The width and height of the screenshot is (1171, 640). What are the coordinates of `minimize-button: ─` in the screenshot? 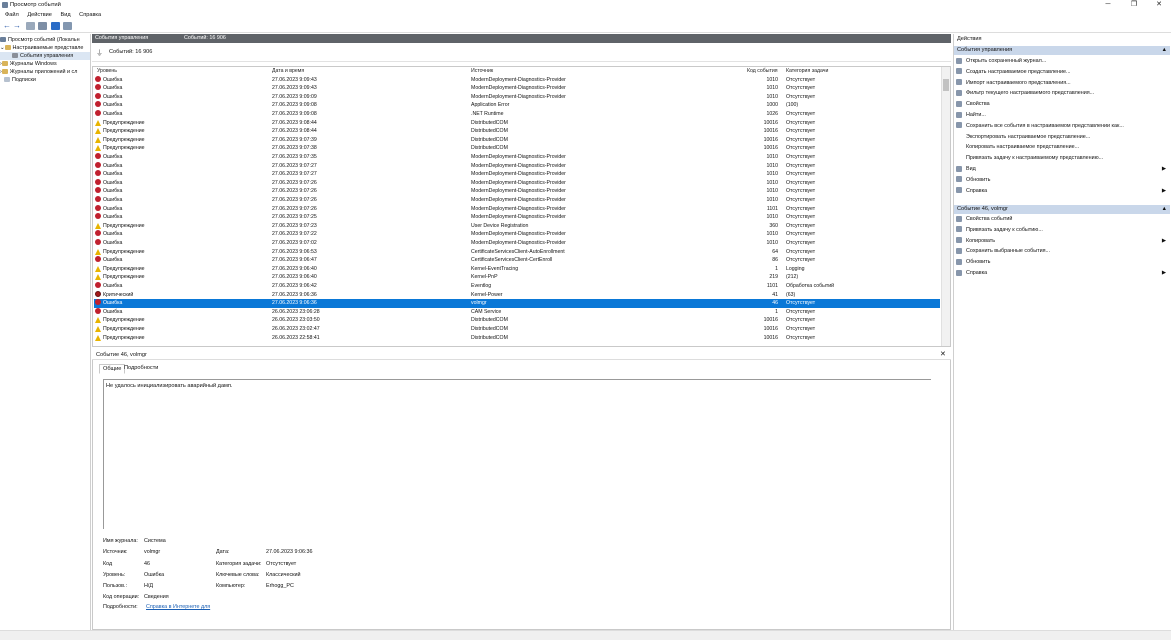 It's located at (1108, 5).